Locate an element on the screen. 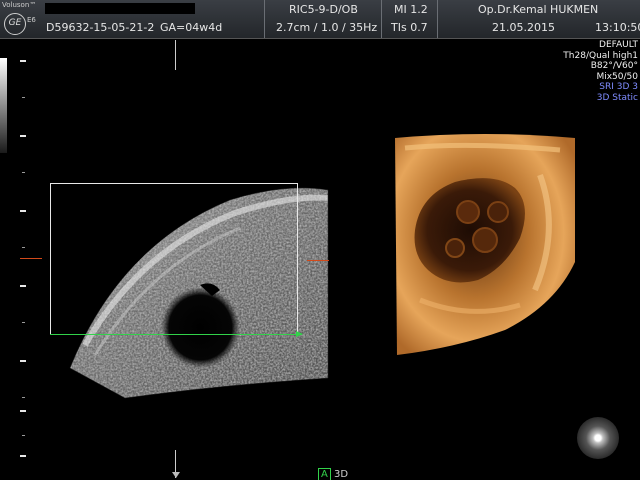 The width and height of the screenshot is (640, 480). focus-marker-right is located at coordinates (318, 260).